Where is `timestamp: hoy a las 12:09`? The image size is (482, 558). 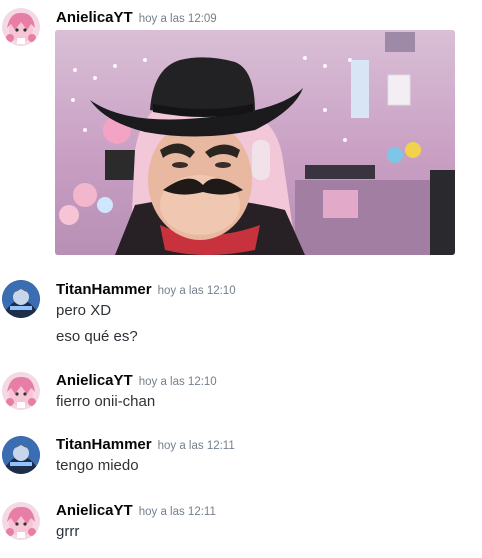
timestamp: hoy a las 12:09 is located at coordinates (177, 19).